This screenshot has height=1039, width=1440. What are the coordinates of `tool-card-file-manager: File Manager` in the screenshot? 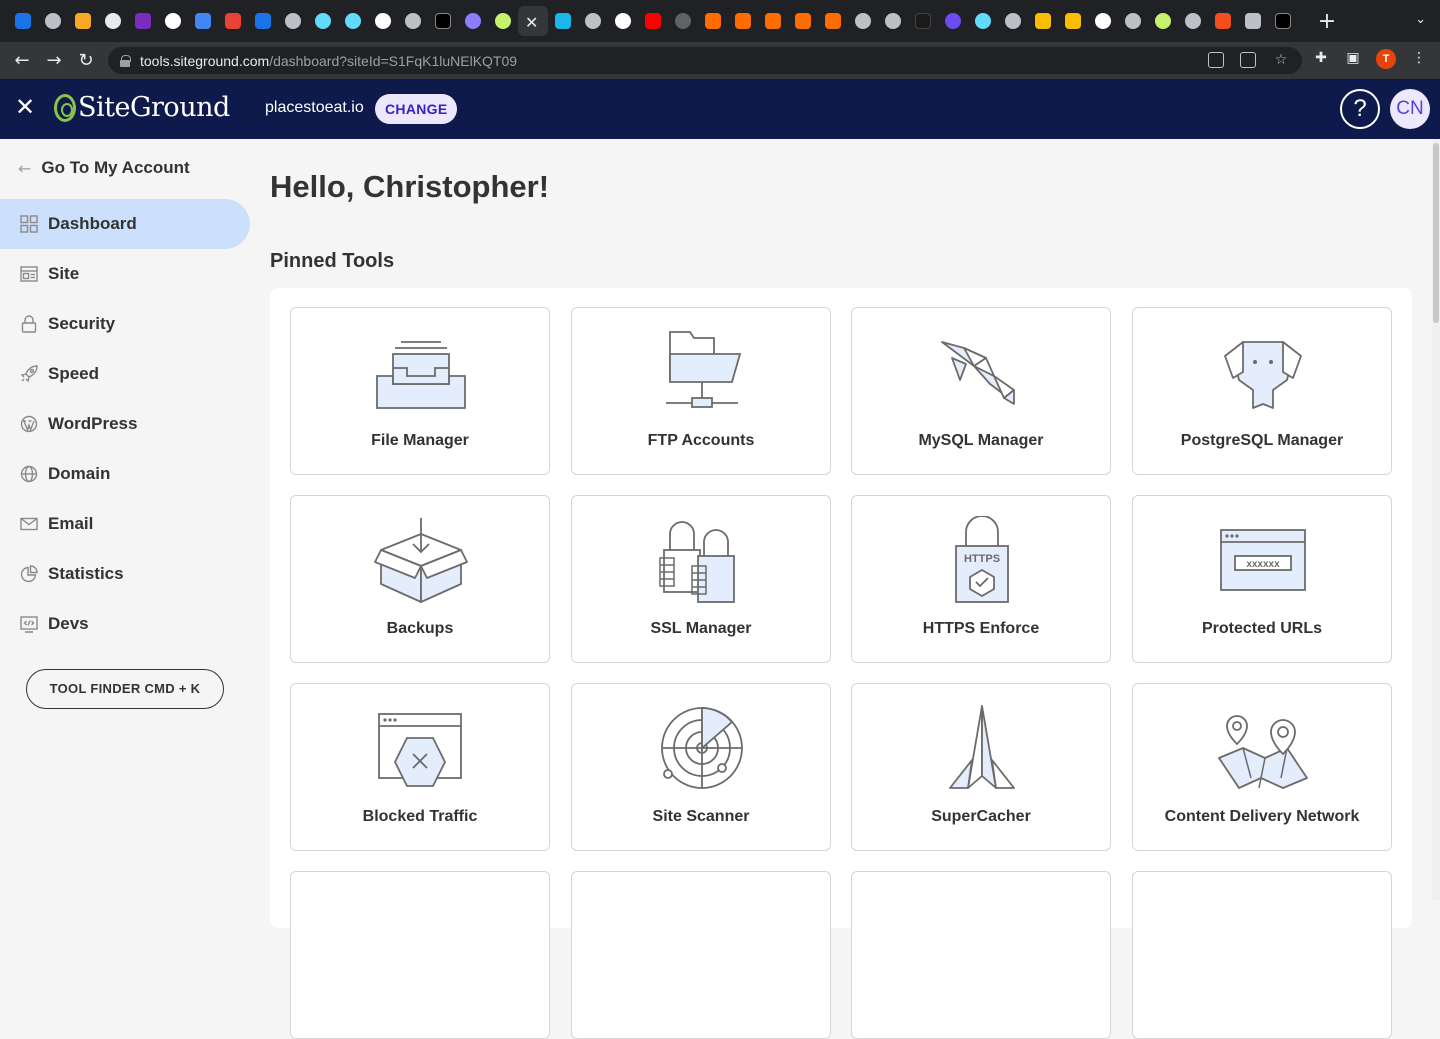 It's located at (420, 391).